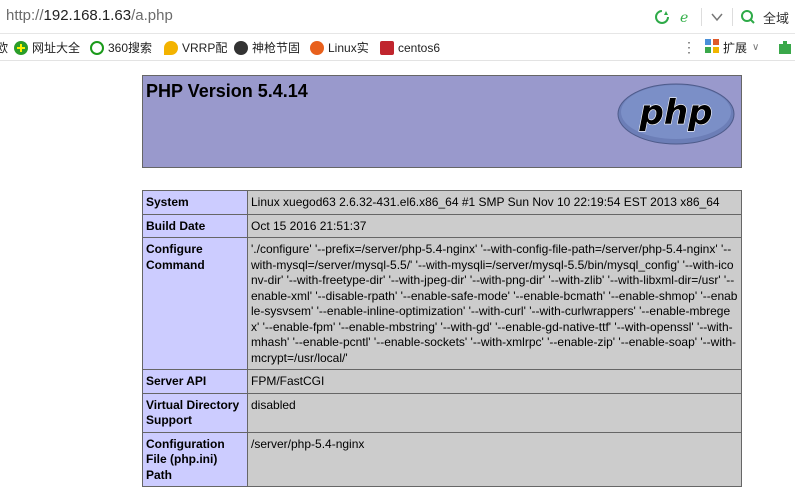 The height and width of the screenshot is (487, 795). What do you see at coordinates (241, 47) in the screenshot?
I see `mask-icon` at bounding box center [241, 47].